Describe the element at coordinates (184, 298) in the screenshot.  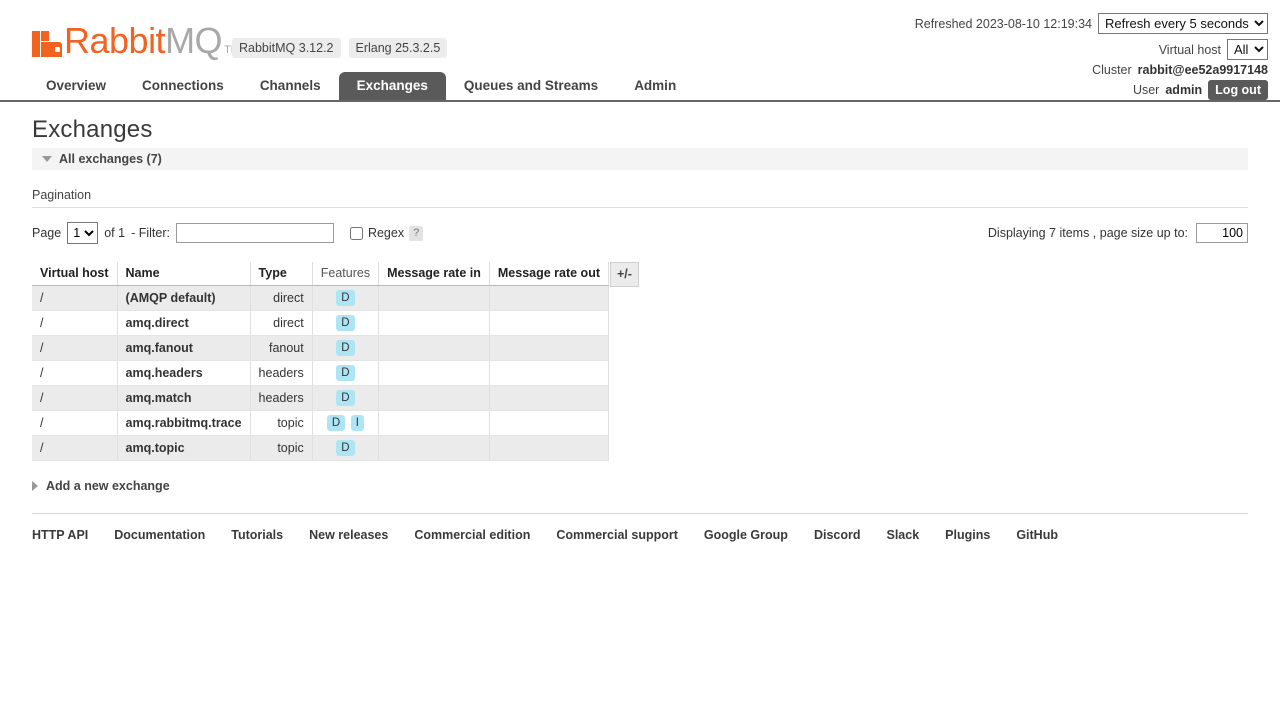
I see `cell-exchange-name: (AMQP default)` at that location.